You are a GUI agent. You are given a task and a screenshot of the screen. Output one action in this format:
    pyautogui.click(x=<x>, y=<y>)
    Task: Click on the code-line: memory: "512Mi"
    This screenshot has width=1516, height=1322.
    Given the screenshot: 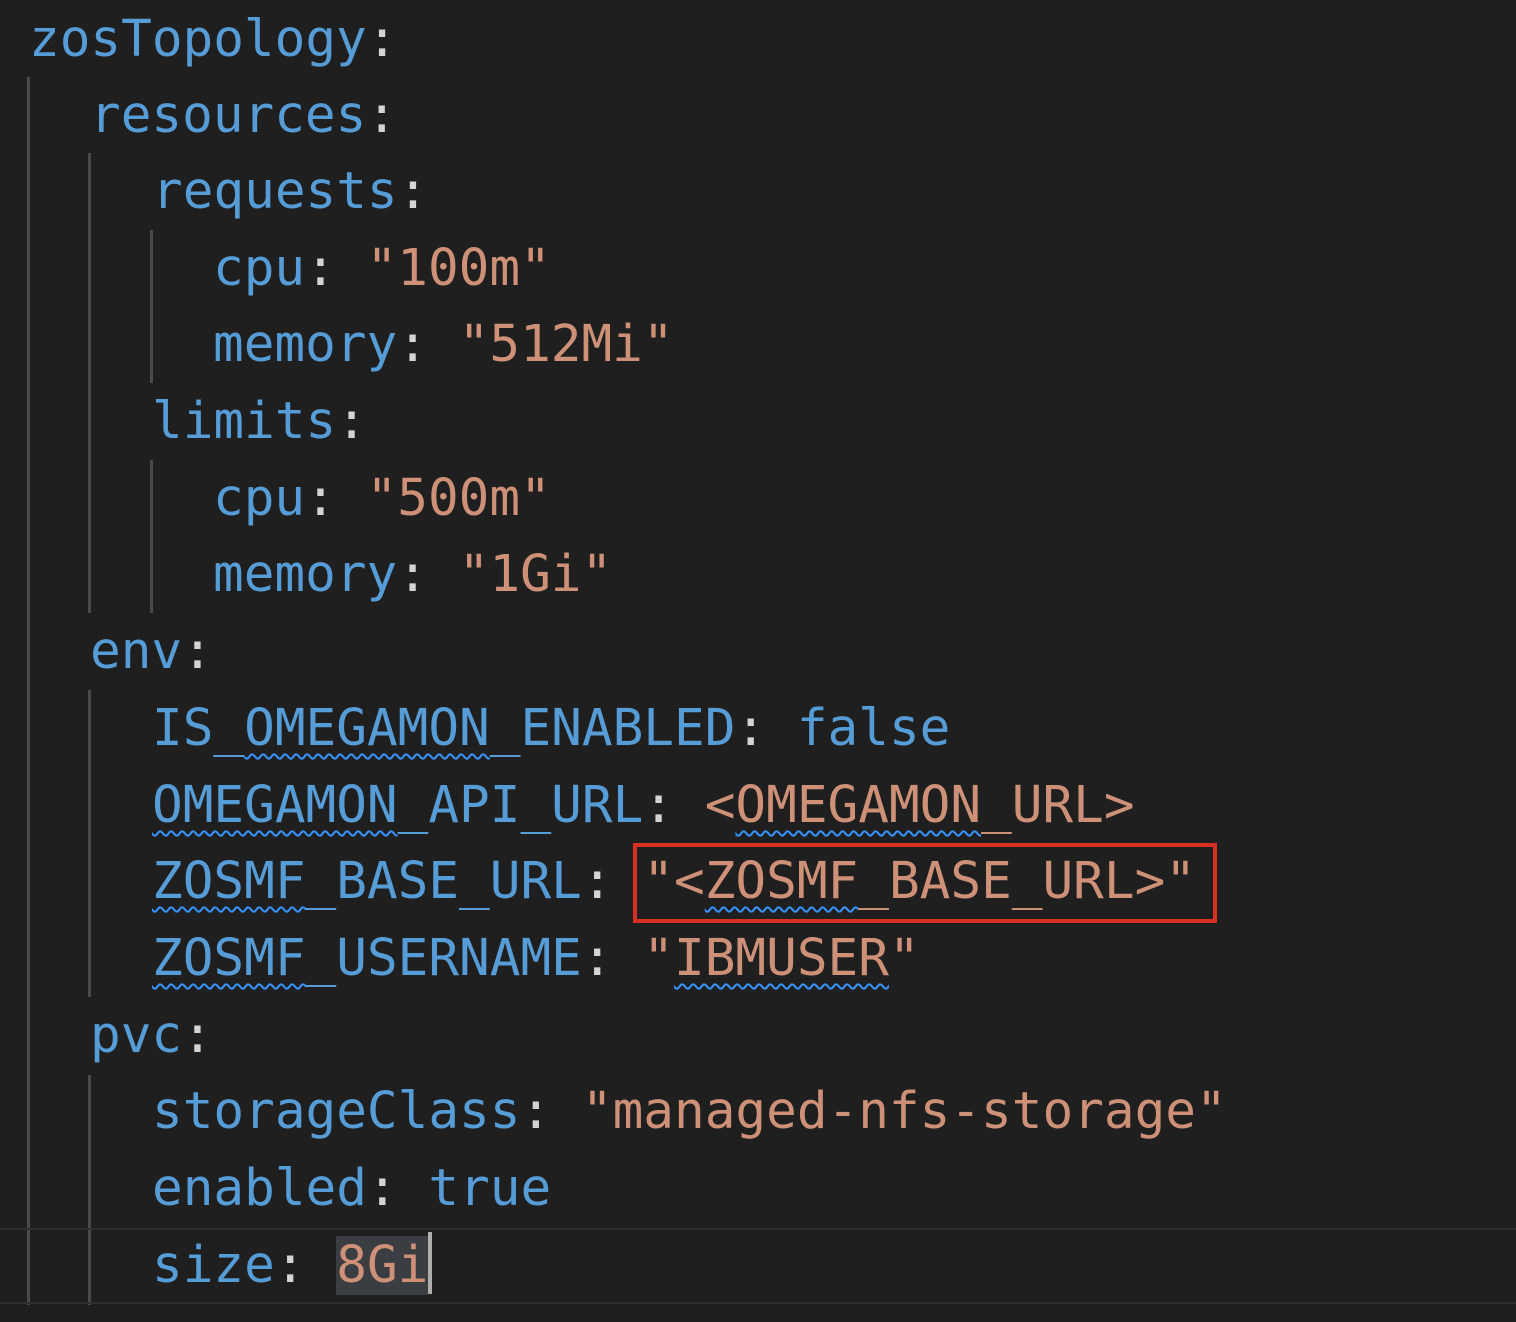 What is the action you would take?
    pyautogui.click(x=443, y=344)
    